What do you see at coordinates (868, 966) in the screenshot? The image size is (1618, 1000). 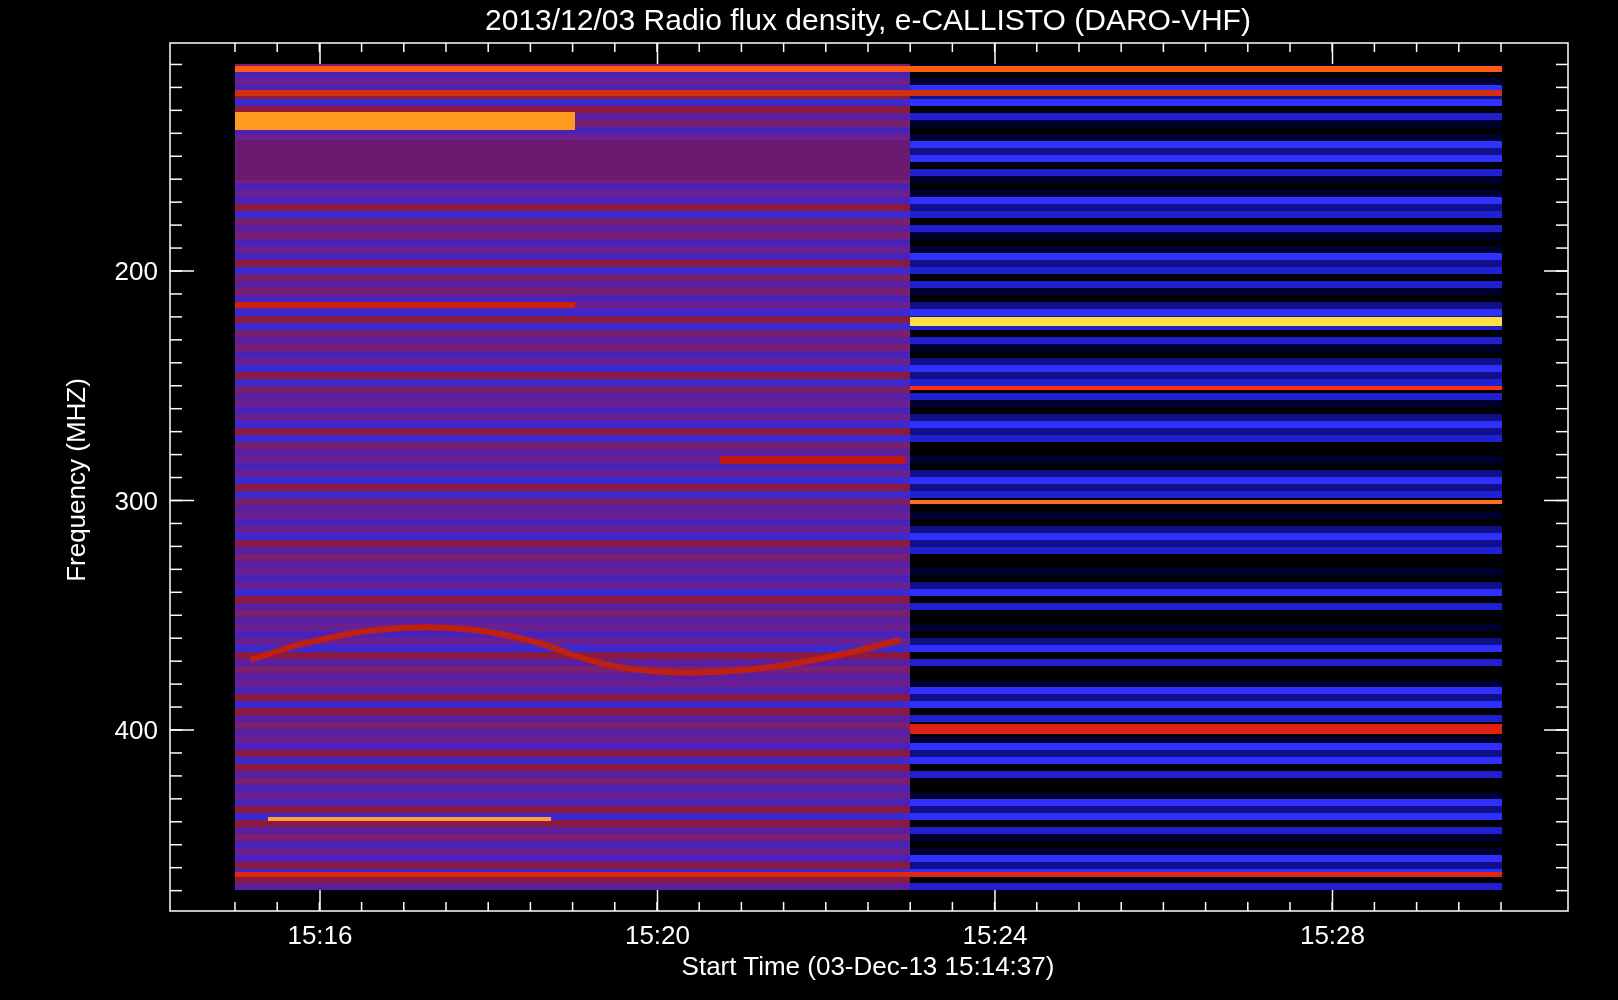 I see `x-axis-label: Start Time (03-Dec-13 15:14:37)` at bounding box center [868, 966].